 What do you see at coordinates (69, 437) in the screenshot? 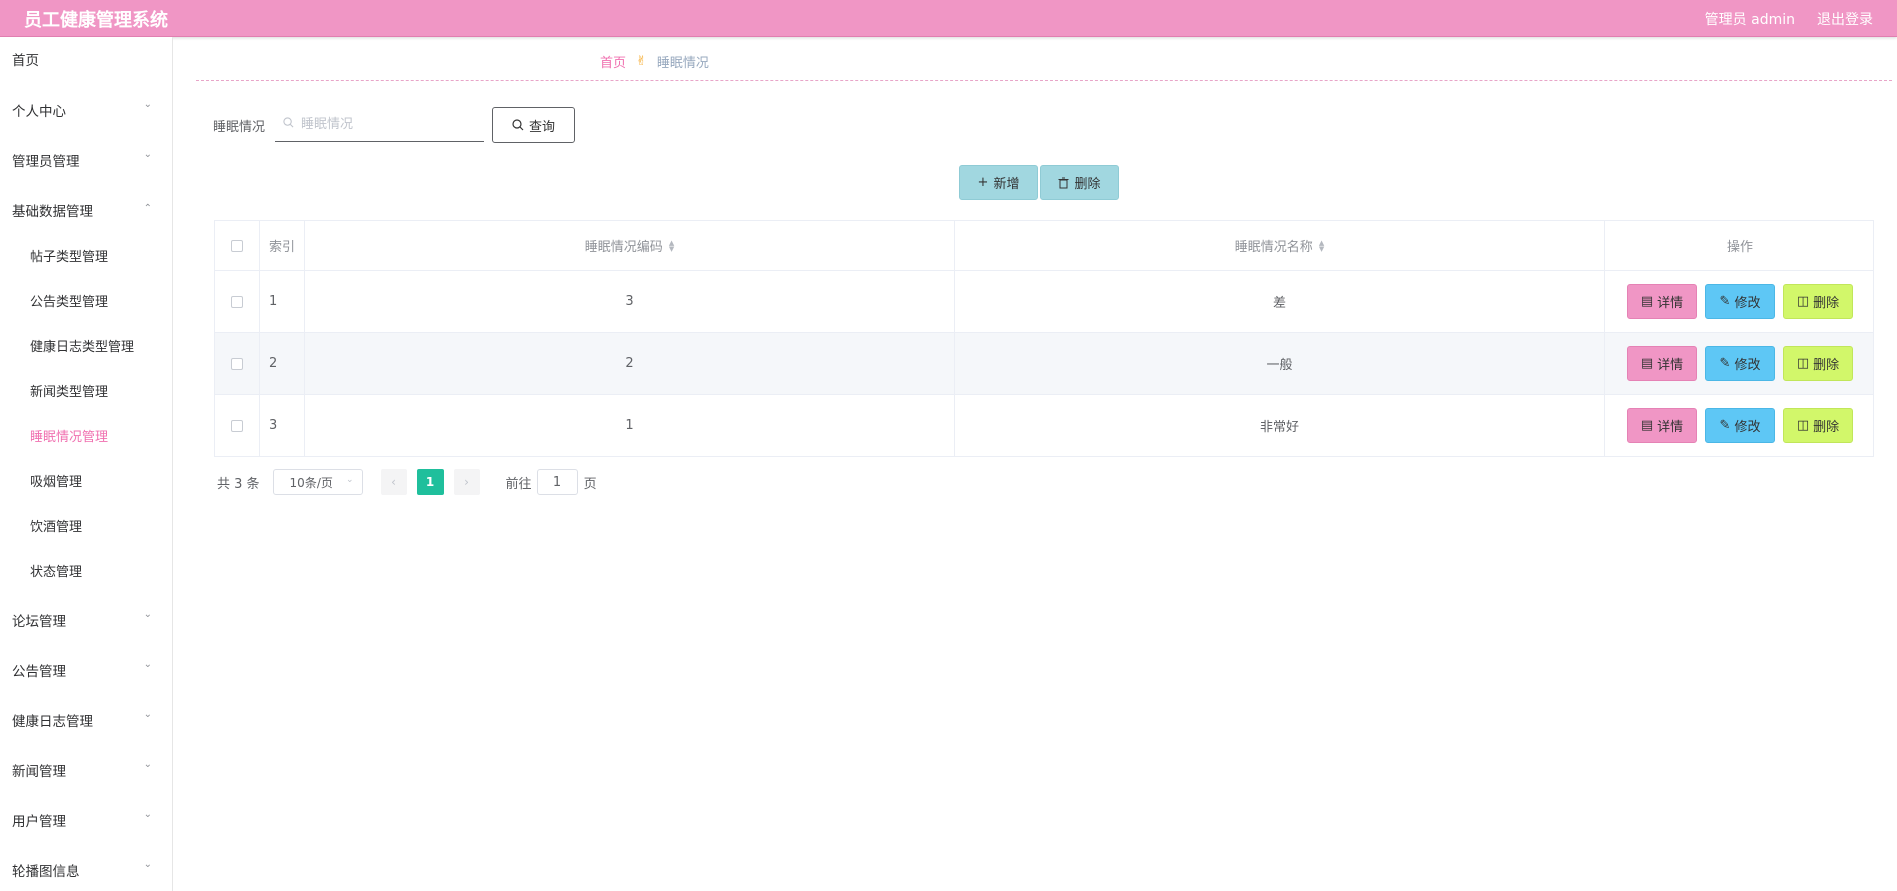
I see `sidebar-subitem-label: 睡眠情况管理` at bounding box center [69, 437].